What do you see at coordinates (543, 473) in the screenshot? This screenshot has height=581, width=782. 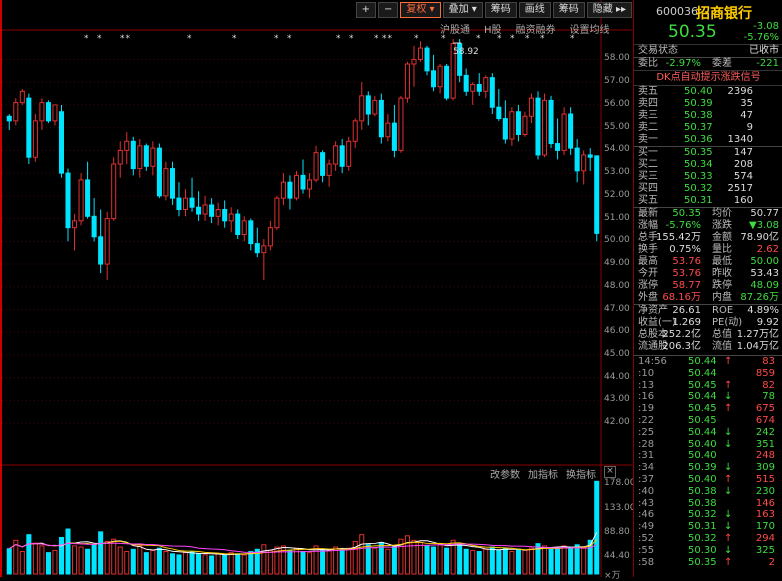 I see `volume-tool-1: 加指标` at bounding box center [543, 473].